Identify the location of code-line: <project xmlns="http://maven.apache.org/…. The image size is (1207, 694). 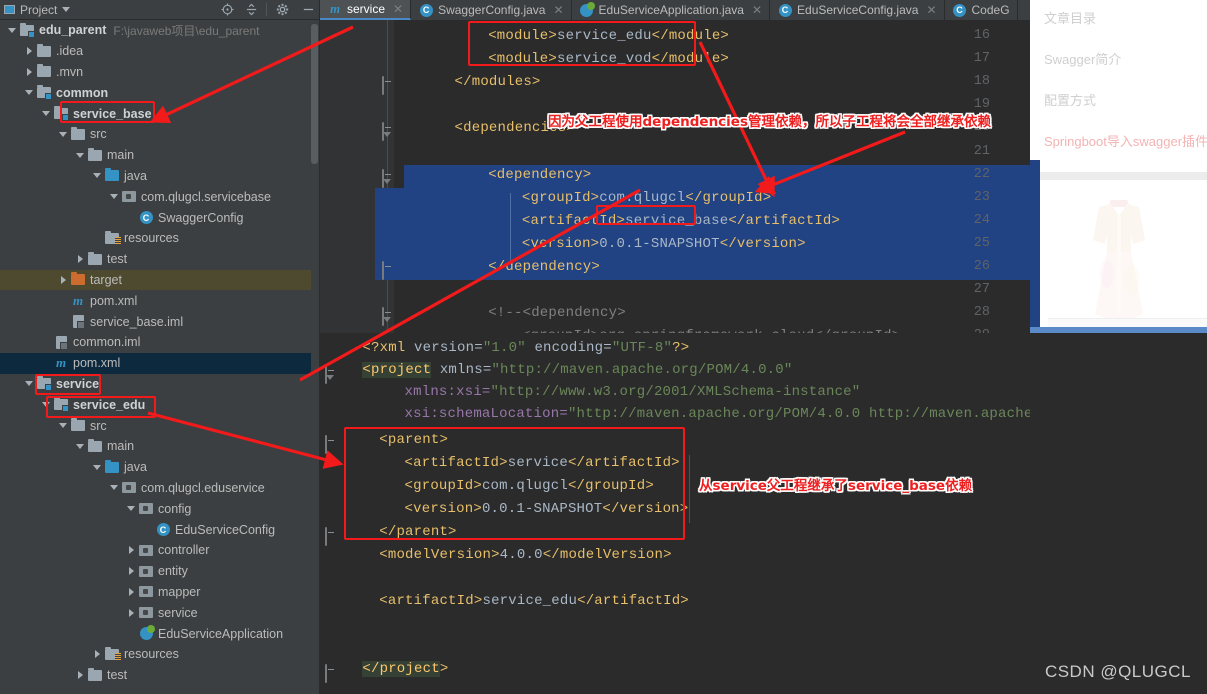
(577, 370).